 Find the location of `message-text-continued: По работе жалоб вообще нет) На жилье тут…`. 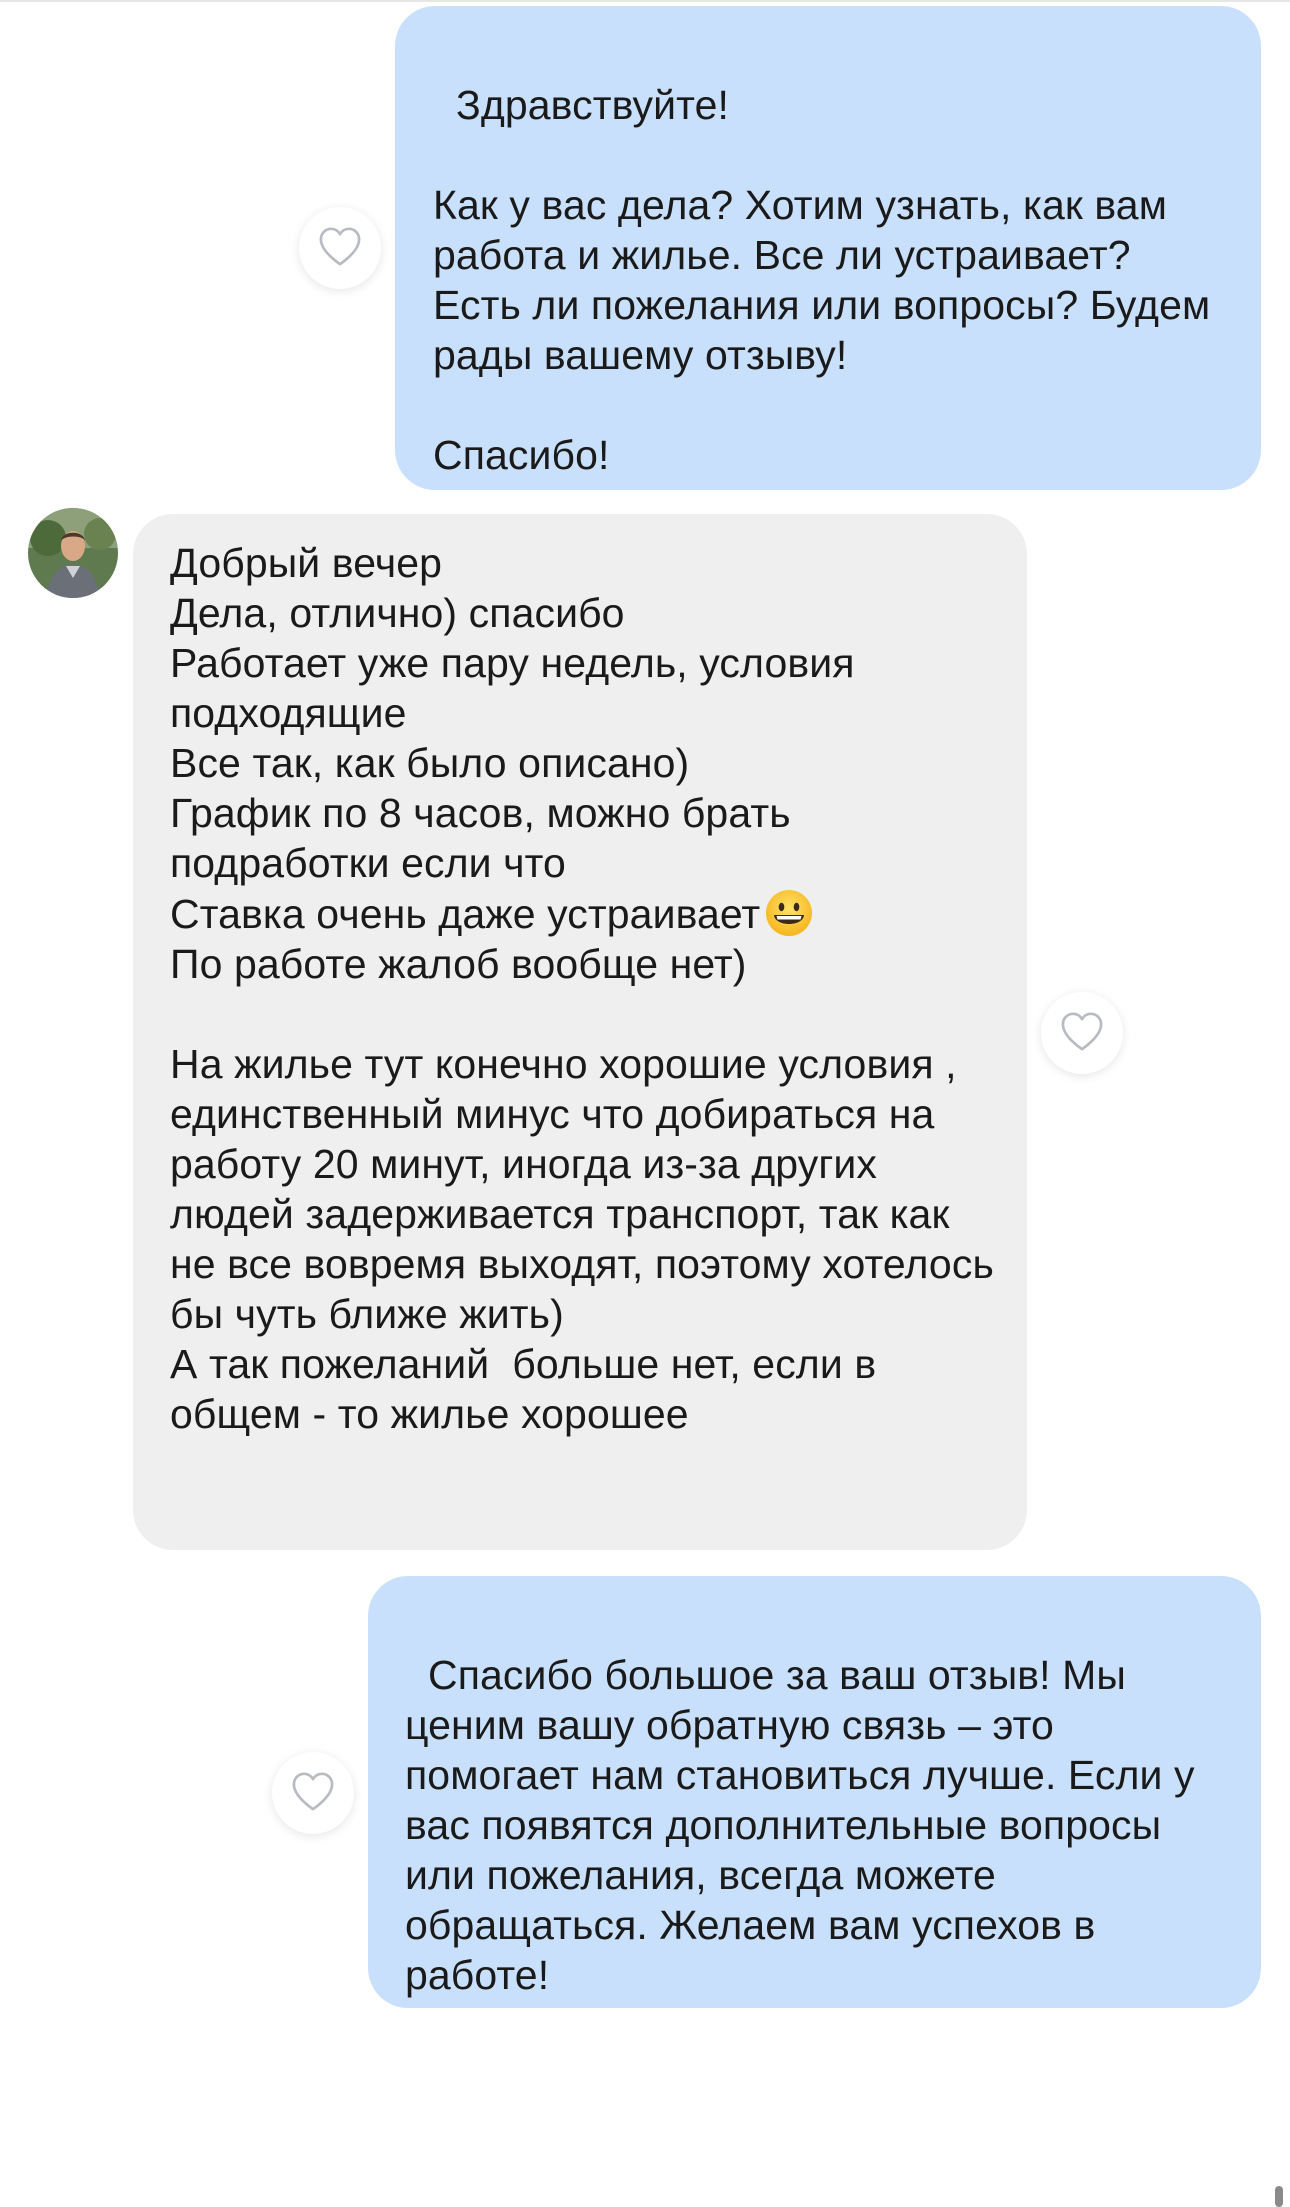

message-text-continued: По работе жалоб вообще нет) На жилье тут… is located at coordinates (582, 1189).